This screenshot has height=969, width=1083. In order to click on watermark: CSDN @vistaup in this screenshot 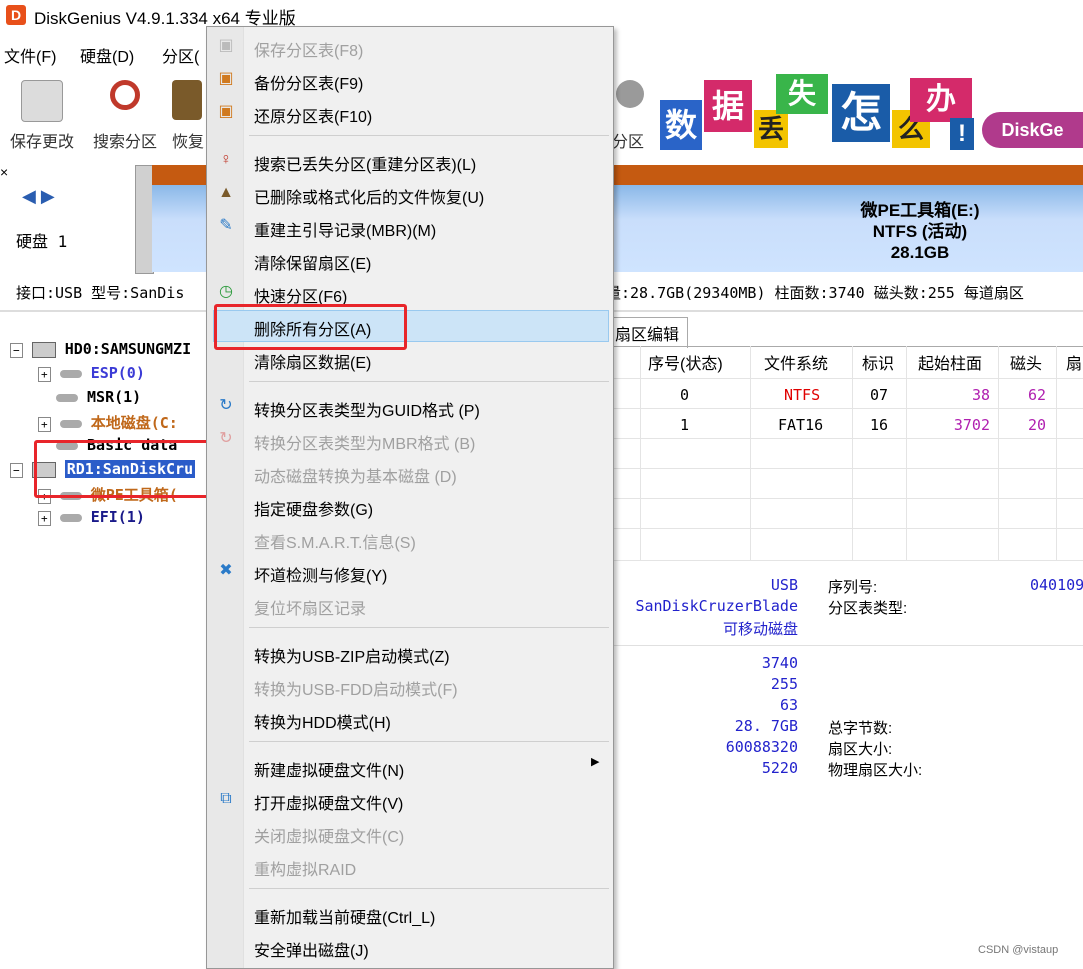, I will do `click(1018, 950)`.